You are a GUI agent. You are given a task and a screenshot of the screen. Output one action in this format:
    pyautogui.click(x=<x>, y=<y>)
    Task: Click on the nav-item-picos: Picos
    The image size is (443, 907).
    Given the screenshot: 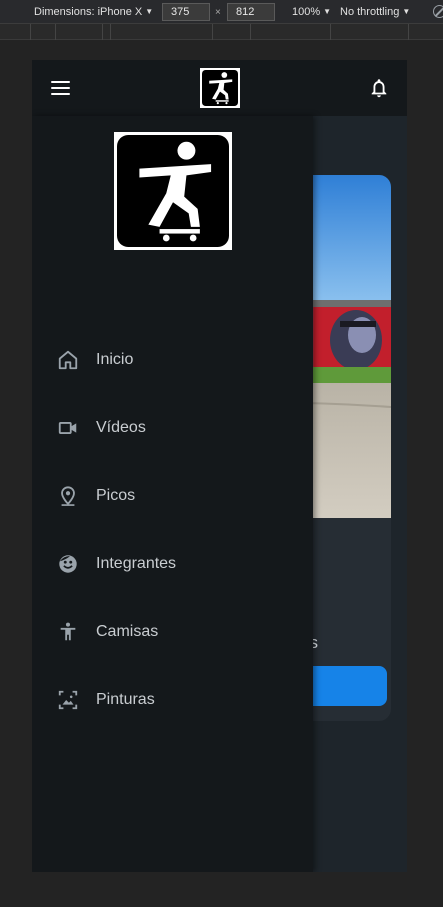 What is the action you would take?
    pyautogui.click(x=172, y=496)
    